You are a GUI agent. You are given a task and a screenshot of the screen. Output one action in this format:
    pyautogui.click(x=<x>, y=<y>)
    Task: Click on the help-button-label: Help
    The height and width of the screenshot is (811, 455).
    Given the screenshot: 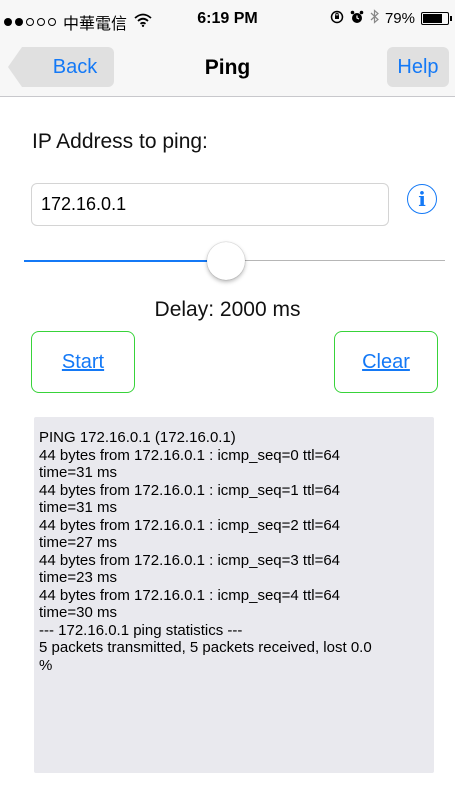 What is the action you would take?
    pyautogui.click(x=418, y=66)
    